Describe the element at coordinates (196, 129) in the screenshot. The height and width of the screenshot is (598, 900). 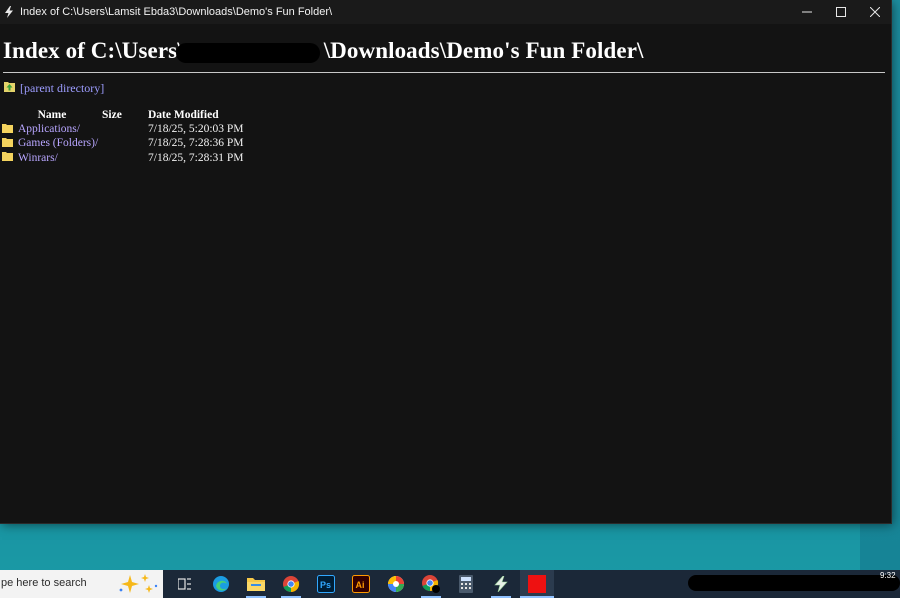
I see `entry-date: 7/18/25, 5:20:03 PM` at that location.